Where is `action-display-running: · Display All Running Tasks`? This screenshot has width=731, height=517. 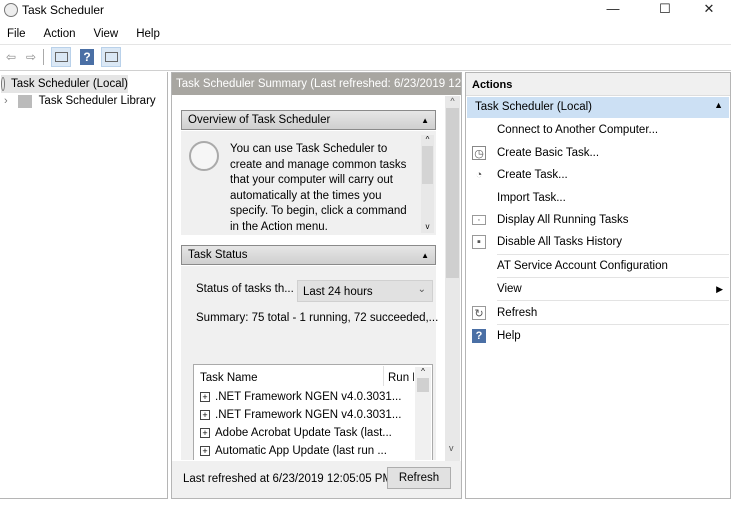
action-display-running: · Display All Running Tasks is located at coordinates (598, 220).